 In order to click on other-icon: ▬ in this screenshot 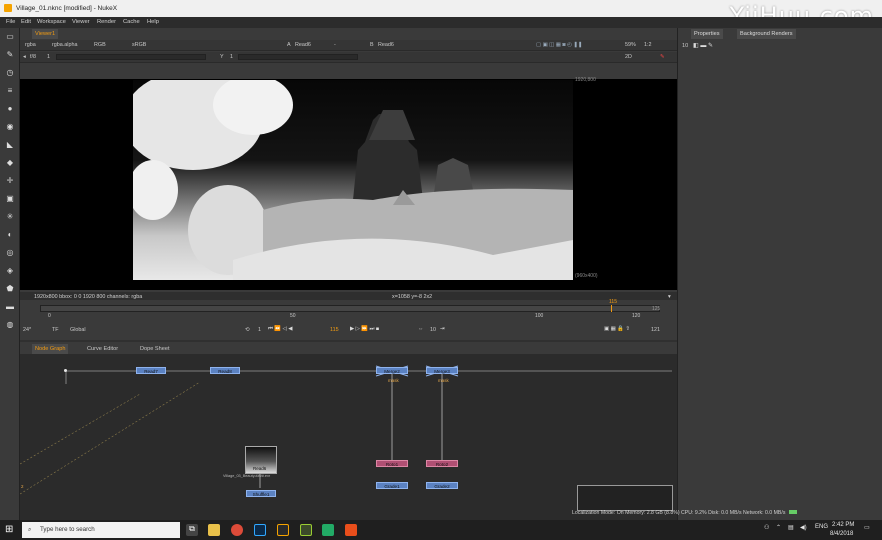, I will do `click(10, 307)`.